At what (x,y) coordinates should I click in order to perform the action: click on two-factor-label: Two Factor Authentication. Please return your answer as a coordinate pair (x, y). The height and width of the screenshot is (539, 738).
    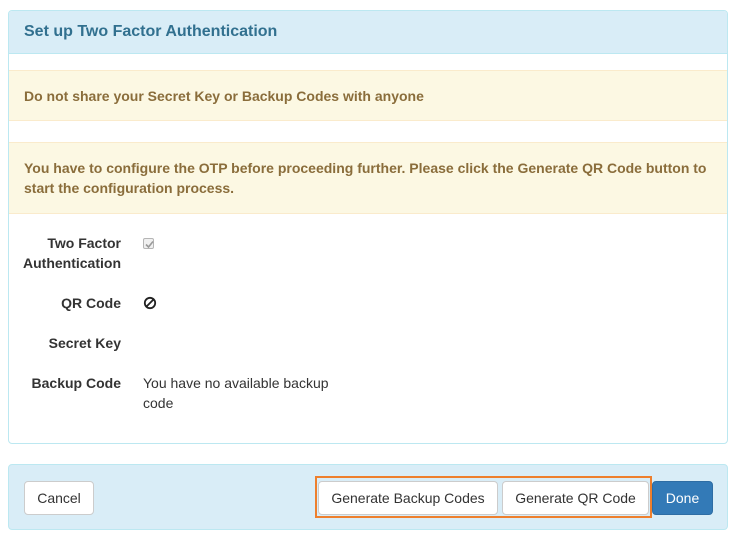
    Looking at the image, I should click on (65, 253).